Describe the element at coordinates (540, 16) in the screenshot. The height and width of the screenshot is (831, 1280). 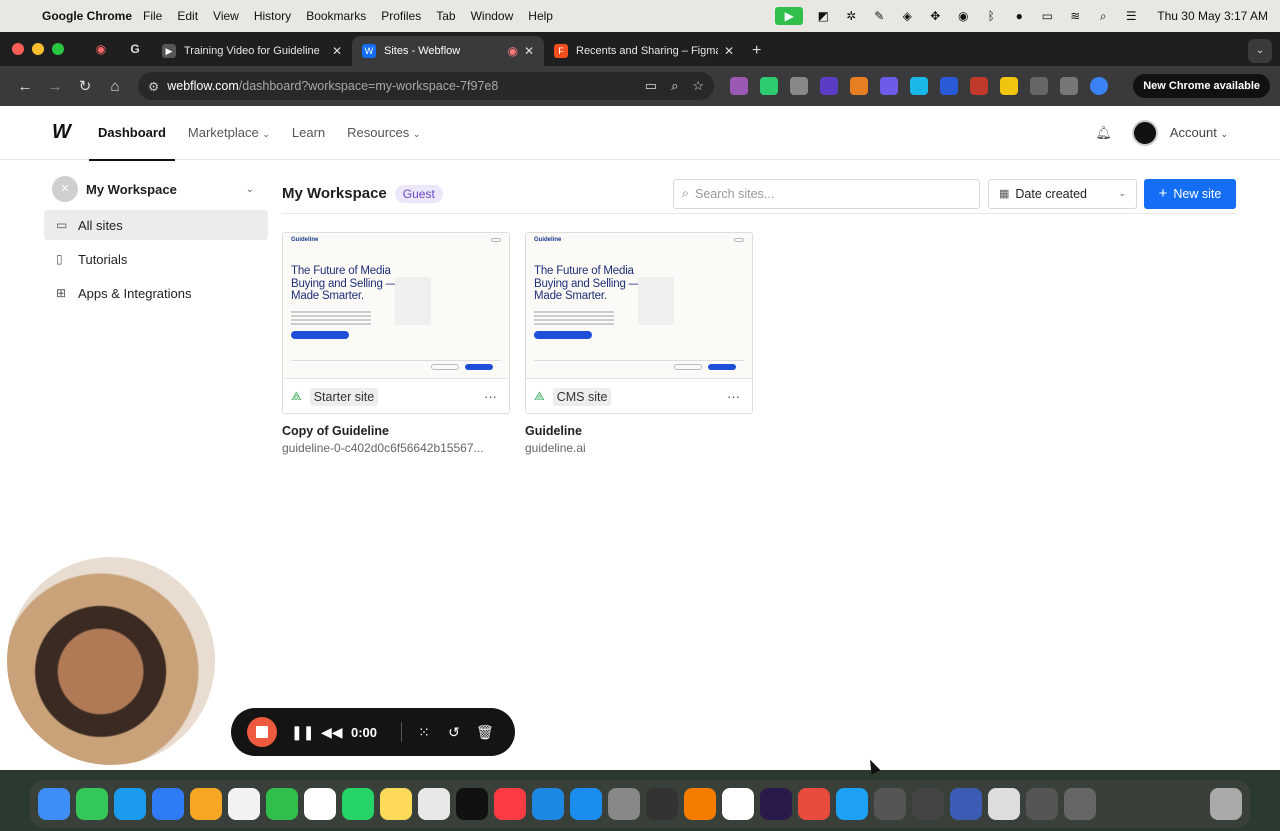
I see `menu-help: Help` at that location.